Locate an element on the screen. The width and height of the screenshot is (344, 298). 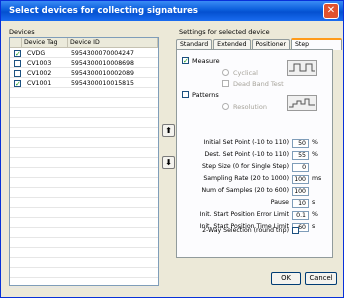
device-row: CV1003 5954300010008698 is located at coordinates (84, 63).